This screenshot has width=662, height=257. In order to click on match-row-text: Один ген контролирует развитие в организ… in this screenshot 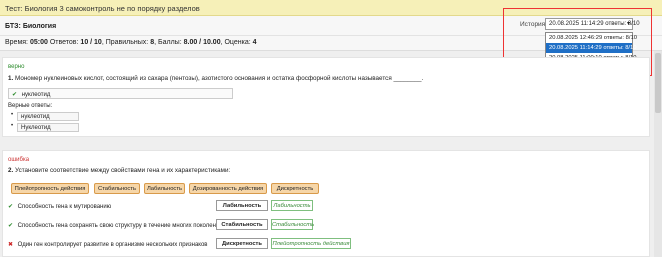, I will do `click(112, 245)`.